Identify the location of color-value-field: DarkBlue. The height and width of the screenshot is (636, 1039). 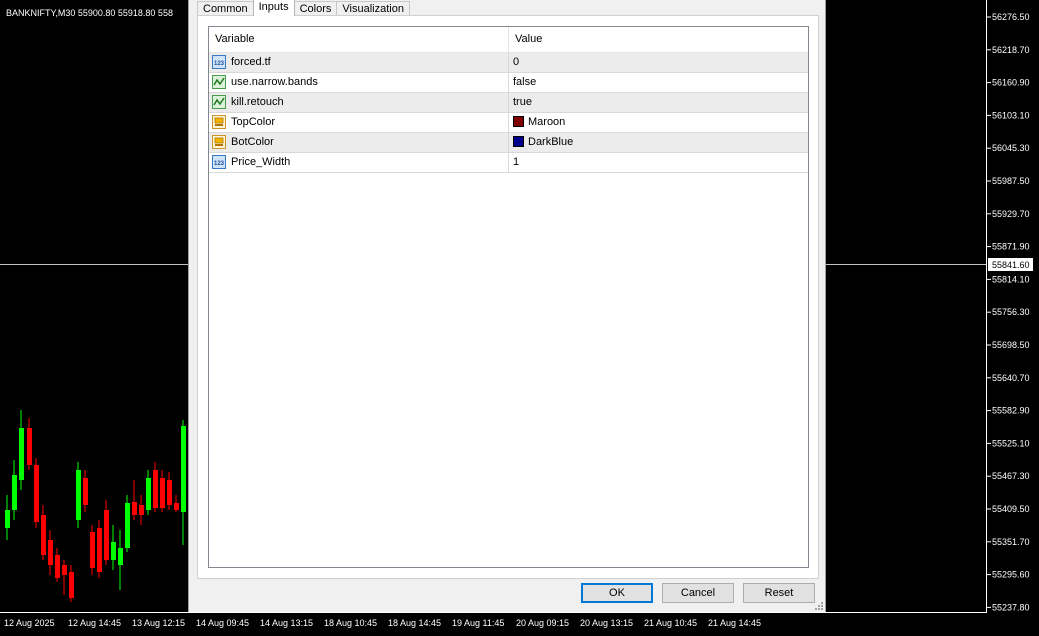
(658, 142).